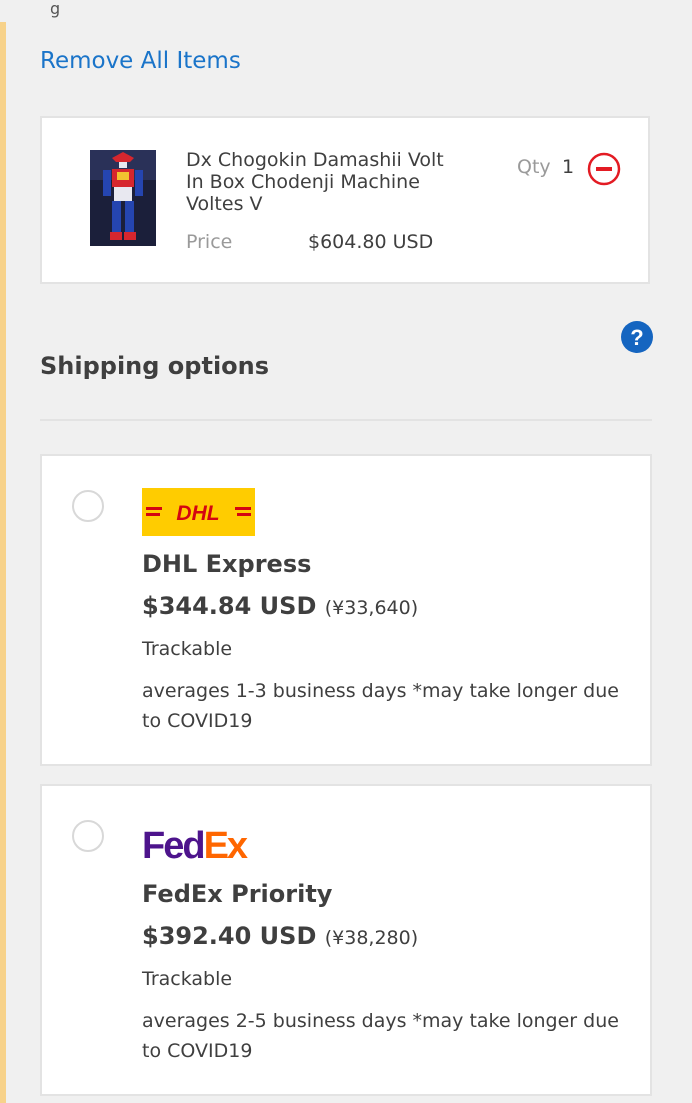 This screenshot has height=1103, width=692. I want to click on fedex-radio-button, so click(88, 836).